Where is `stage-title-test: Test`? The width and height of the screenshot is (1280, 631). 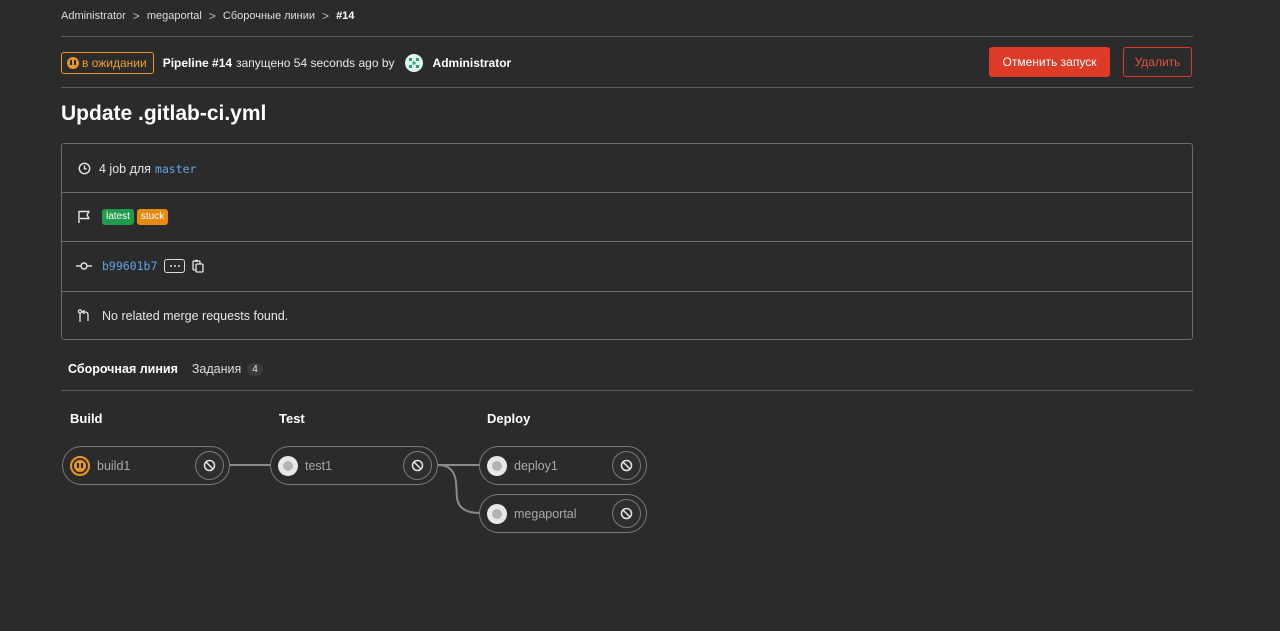
stage-title-test: Test is located at coordinates (292, 418).